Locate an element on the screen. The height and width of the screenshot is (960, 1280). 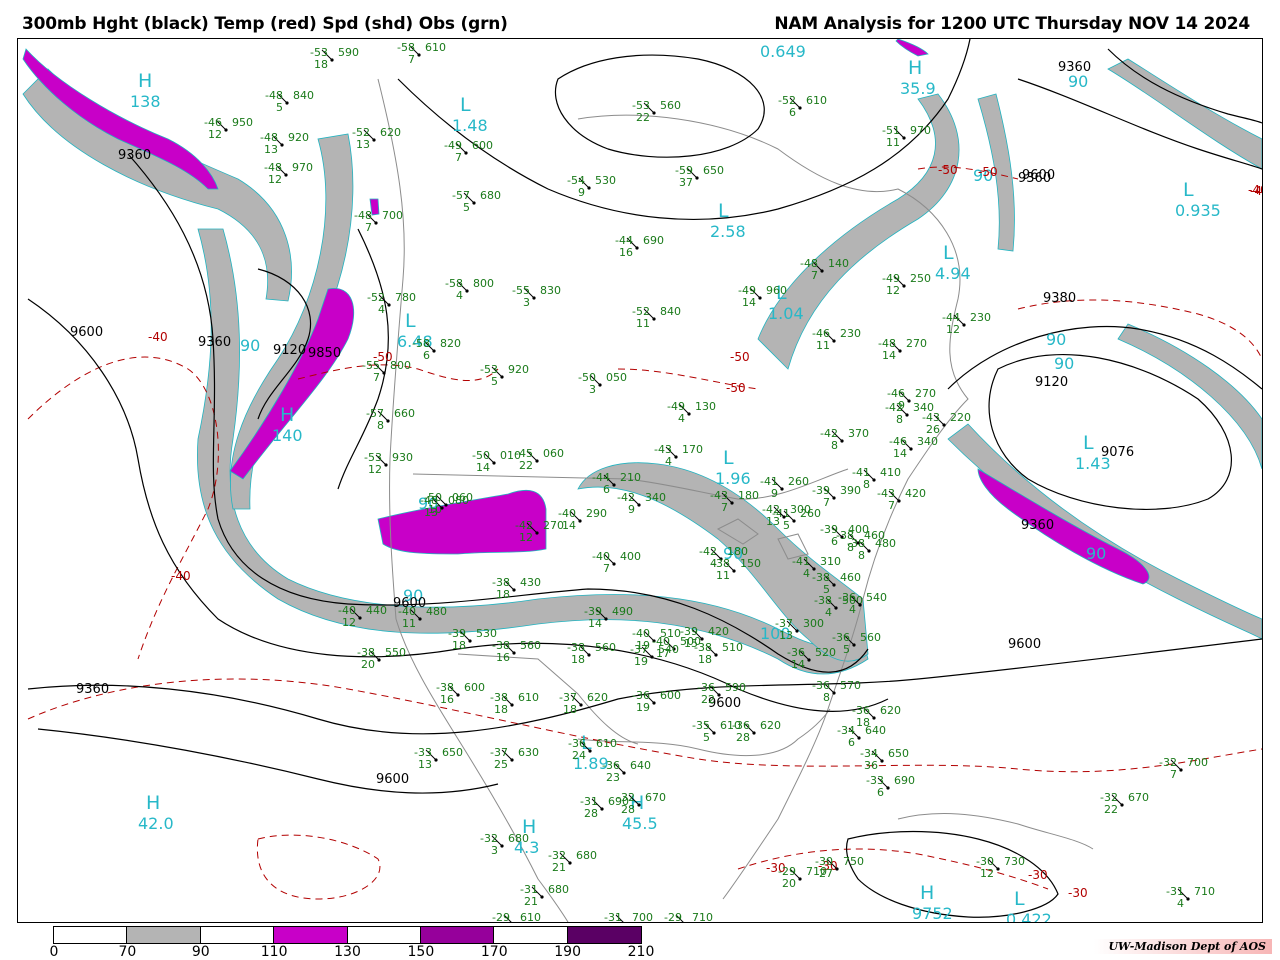
station-observation: -3170018 is located at coordinates (628, 916).